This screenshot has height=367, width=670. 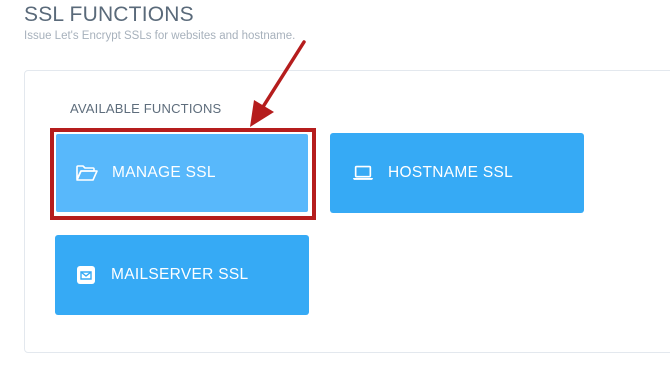 I want to click on manage-ssl-button: MANAGE SSL, so click(x=182, y=173).